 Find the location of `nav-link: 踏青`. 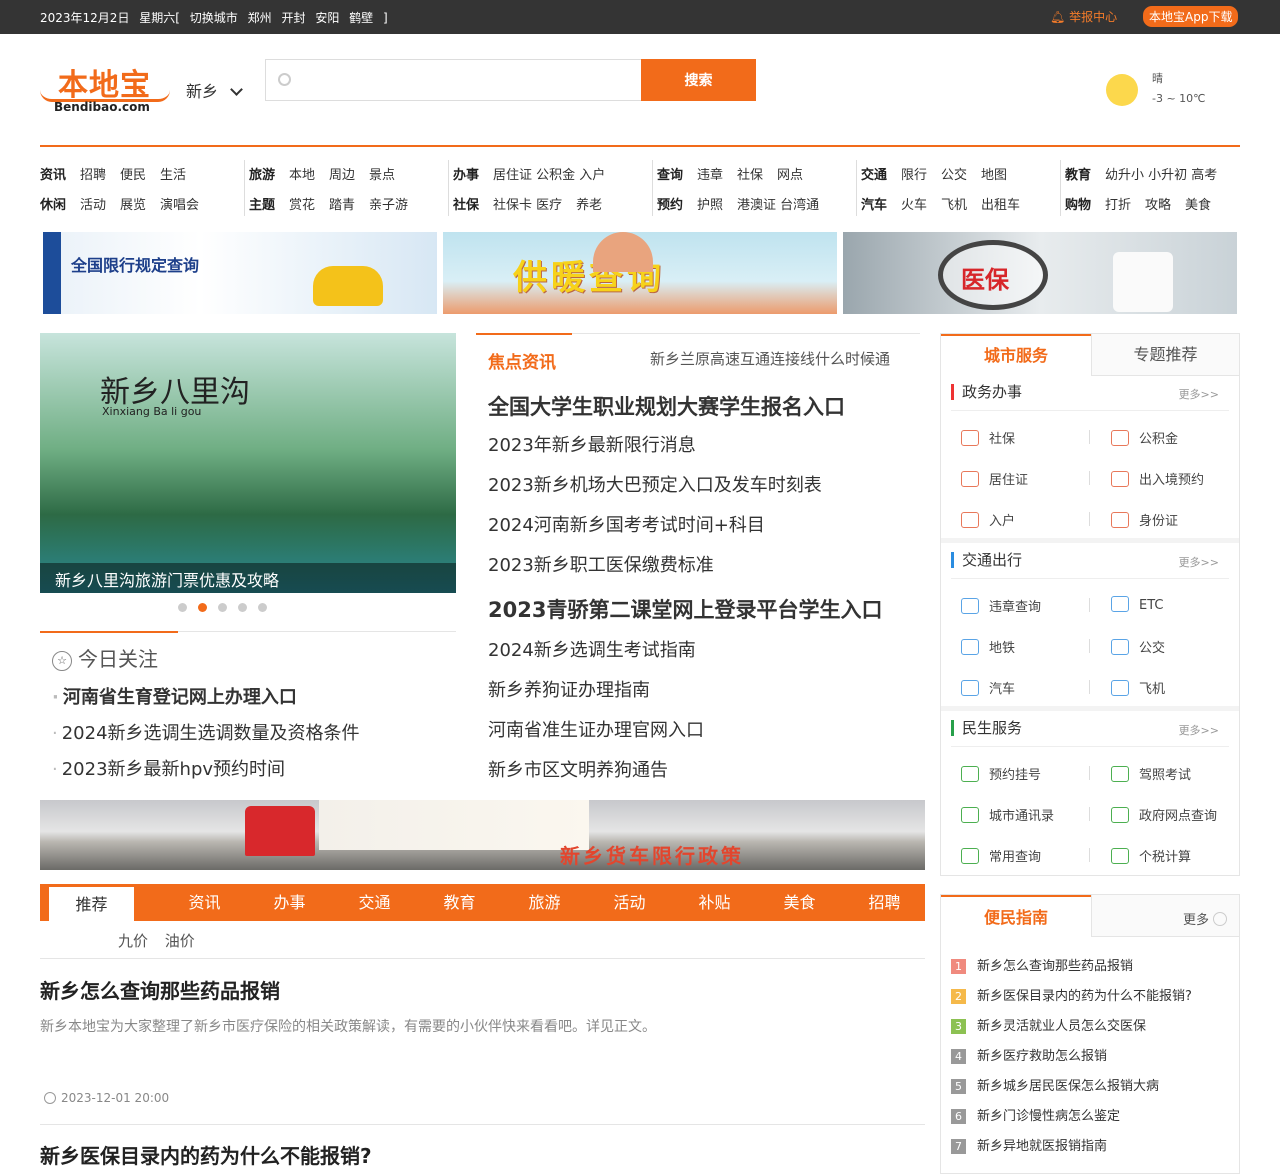

nav-link: 踏青 is located at coordinates (342, 203).